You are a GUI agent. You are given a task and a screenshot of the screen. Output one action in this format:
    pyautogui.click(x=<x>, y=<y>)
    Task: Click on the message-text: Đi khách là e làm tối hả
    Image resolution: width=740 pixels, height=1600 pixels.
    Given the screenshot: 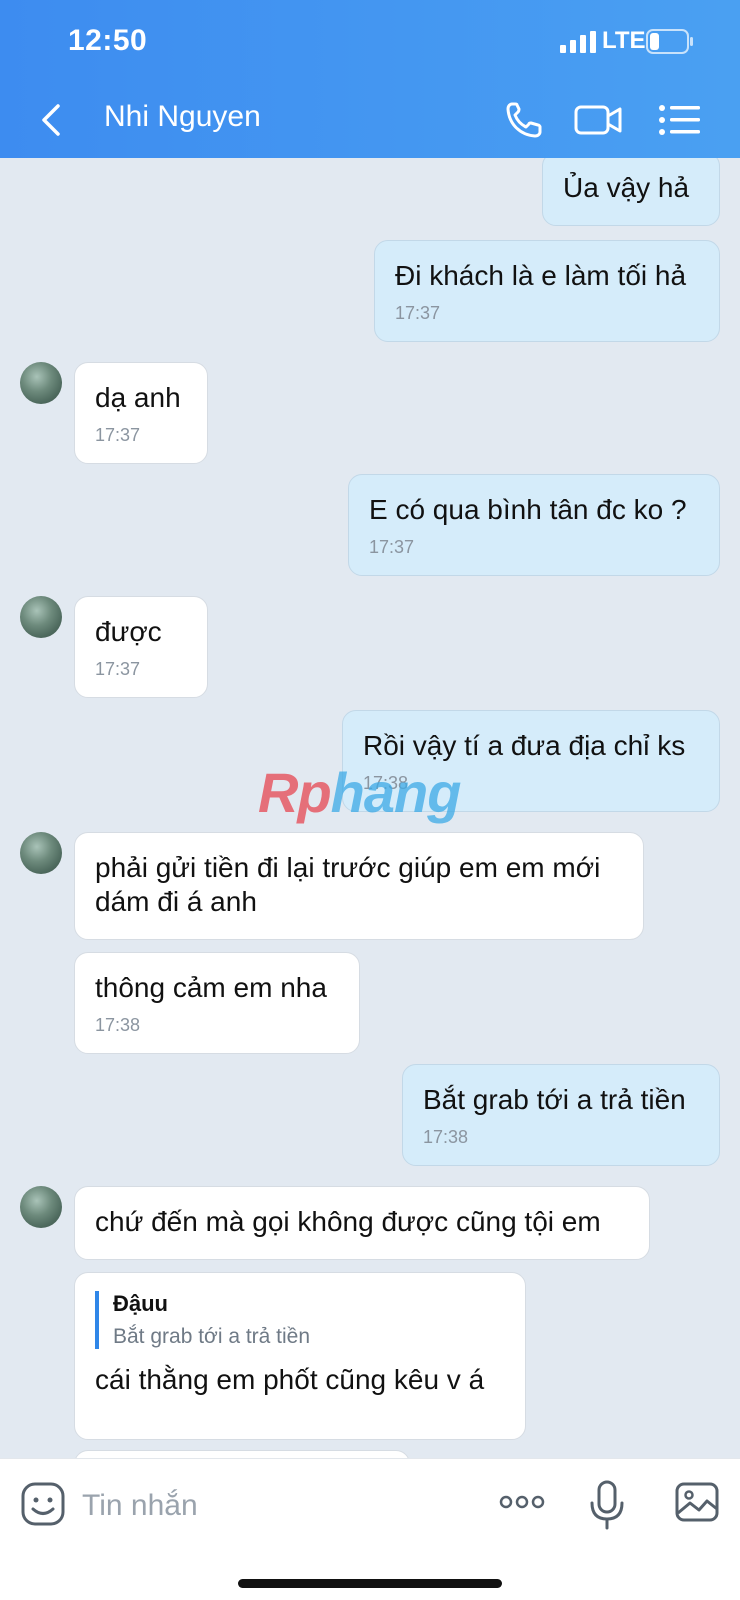 What is the action you would take?
    pyautogui.click(x=541, y=275)
    